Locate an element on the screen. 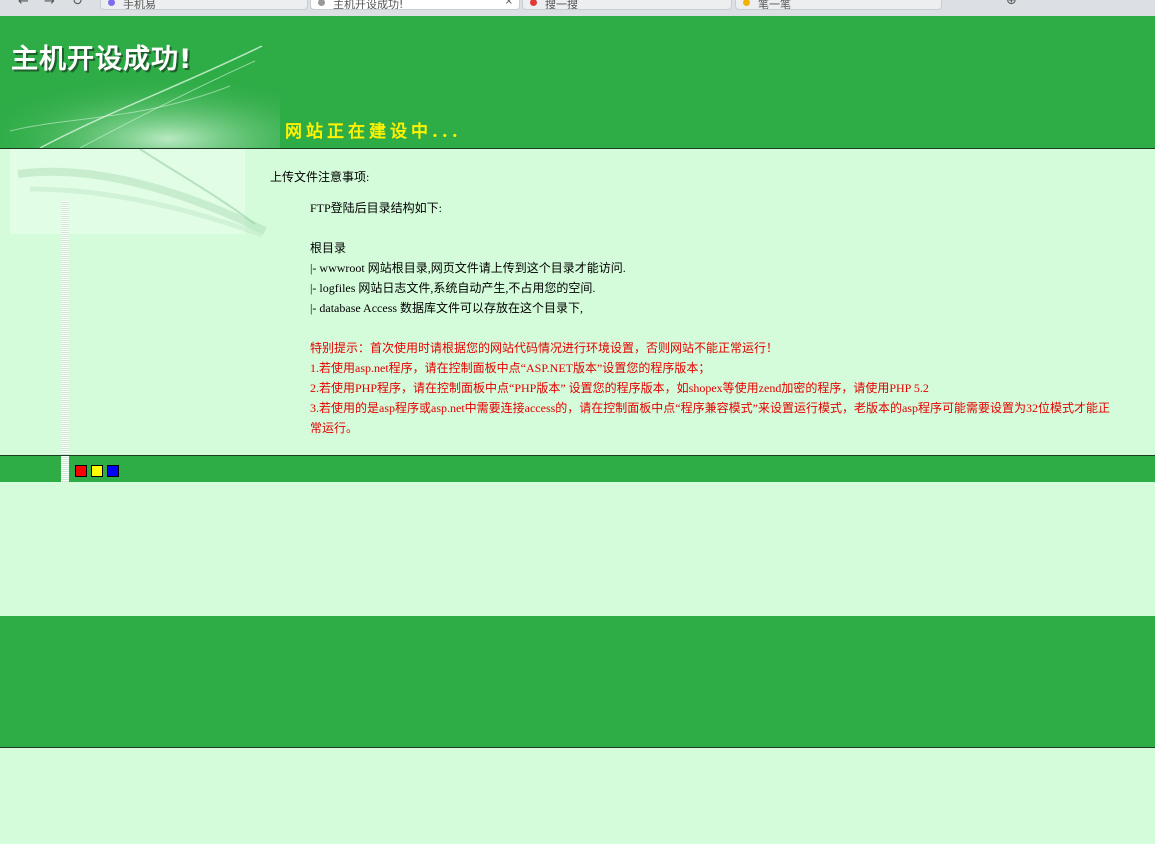 This screenshot has width=1155, height=844. page-title: 主机开设成功! is located at coordinates (102, 59).